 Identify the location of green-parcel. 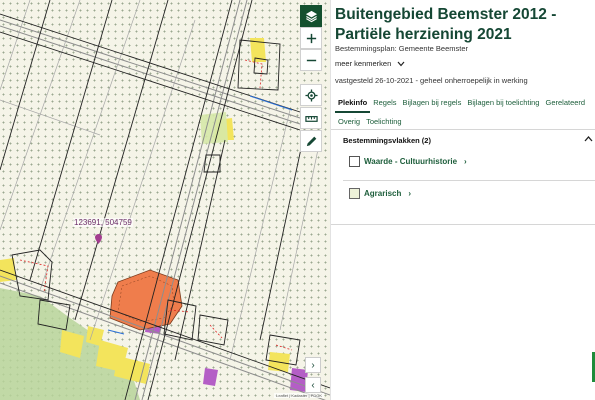
(214, 128).